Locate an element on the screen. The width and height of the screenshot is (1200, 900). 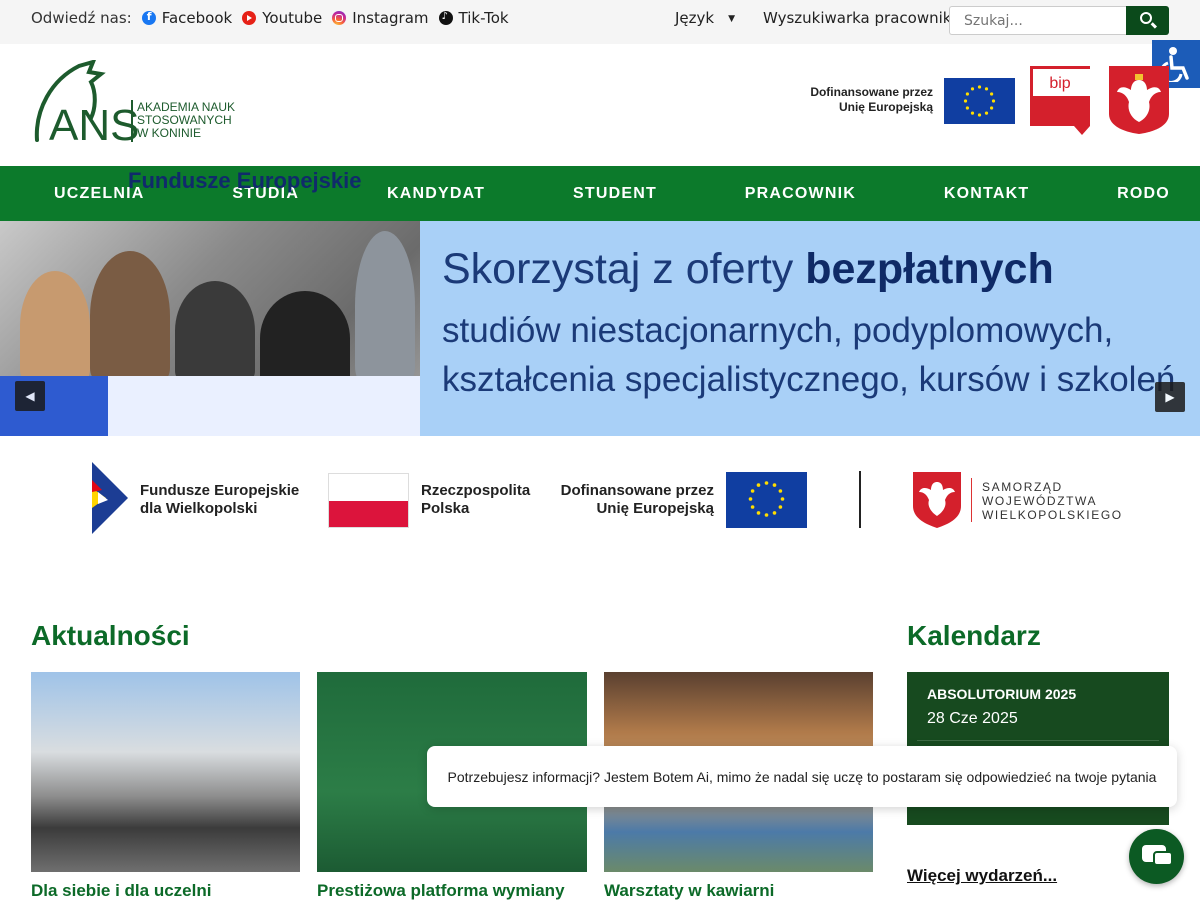
calendar-heading: Kalendarz is located at coordinates (974, 635).